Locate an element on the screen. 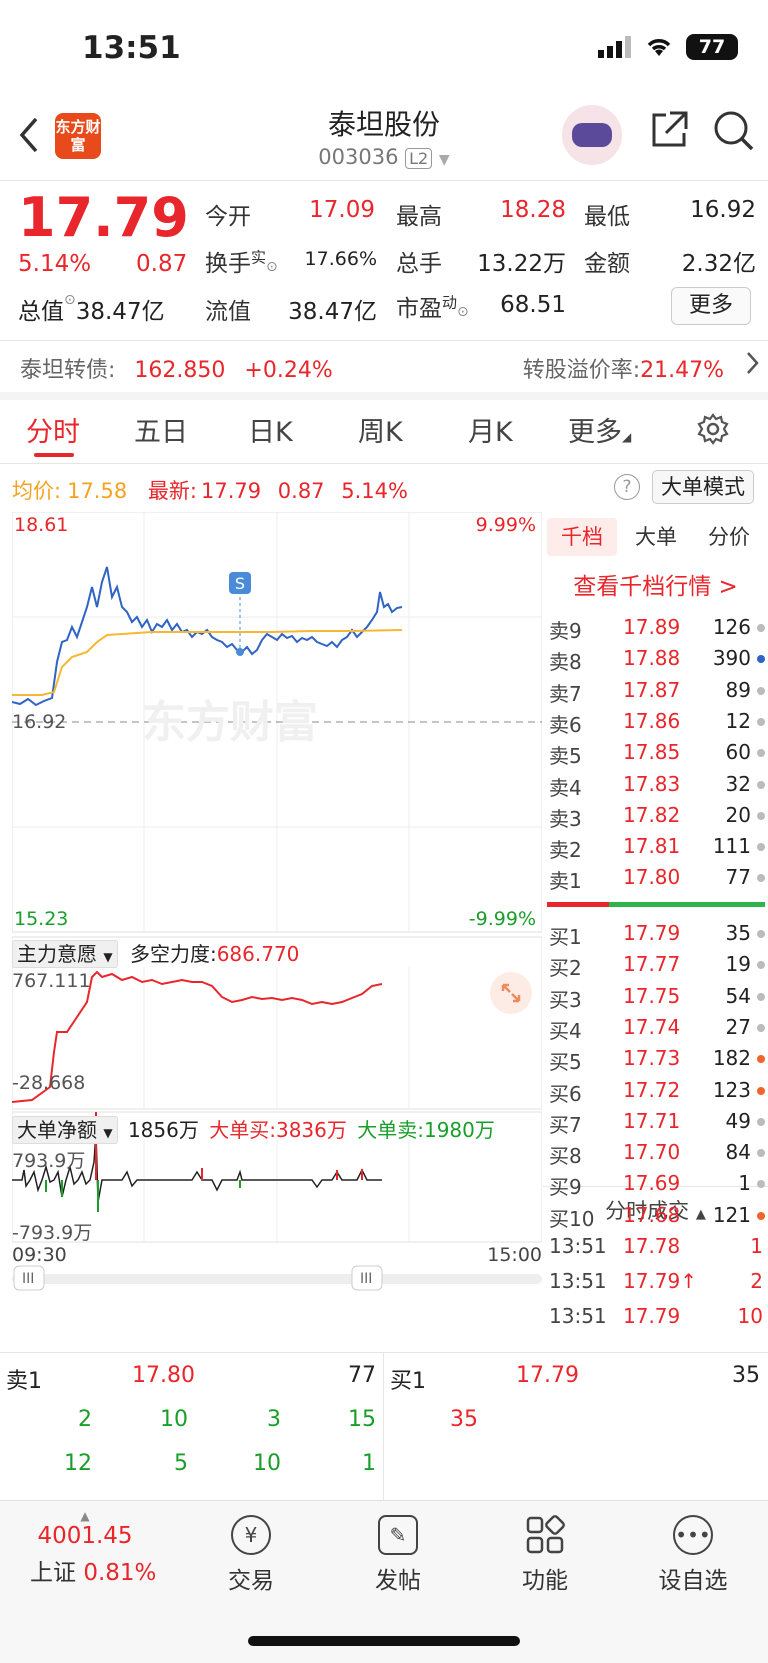 The image size is (768, 1663). tab-daily-k: 日K is located at coordinates (270, 429).